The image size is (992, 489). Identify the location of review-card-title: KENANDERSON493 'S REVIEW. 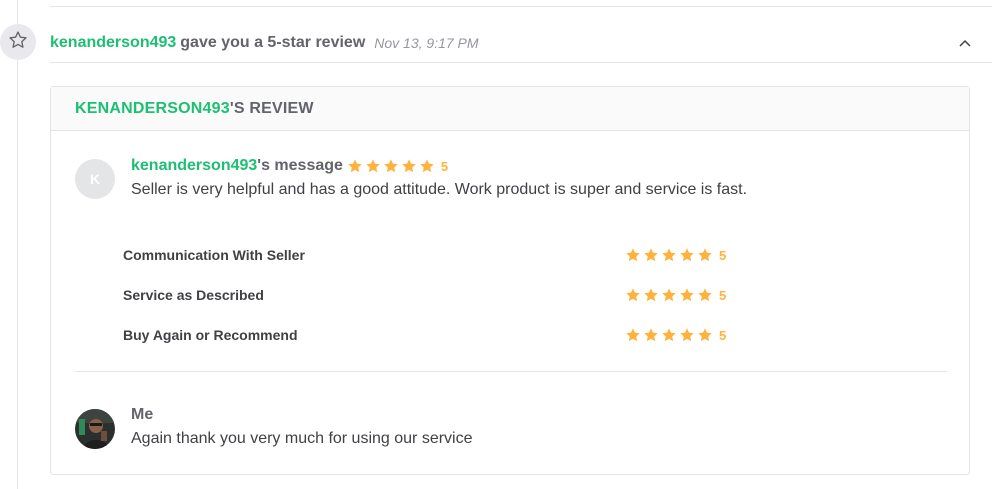
(510, 109).